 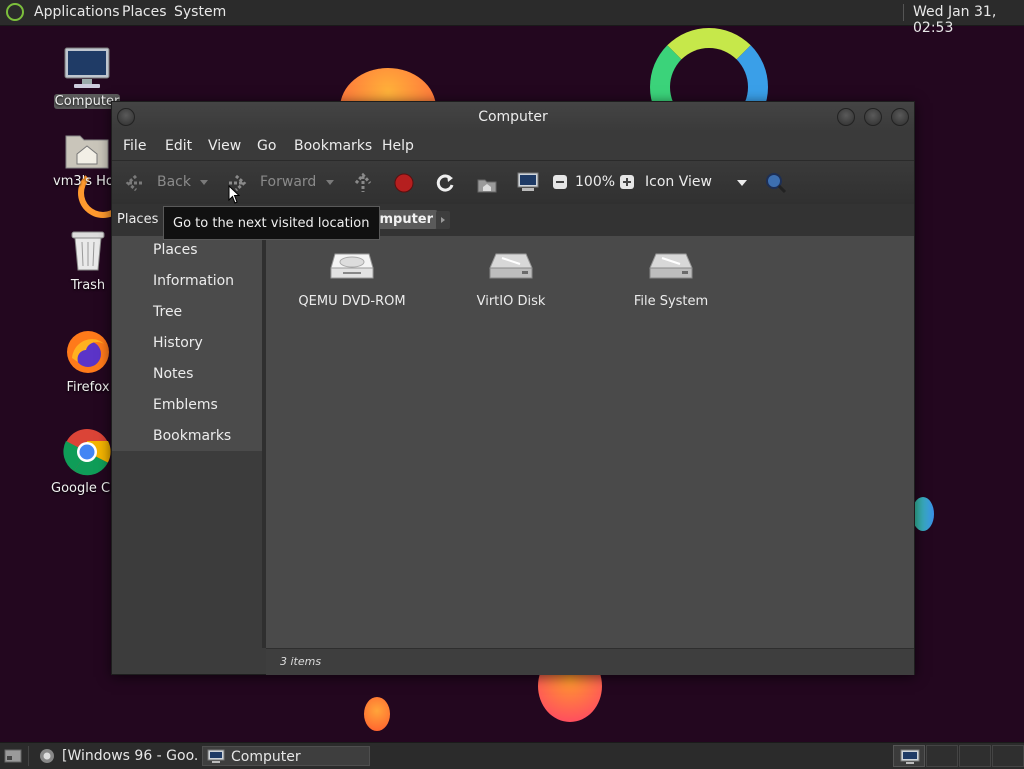 What do you see at coordinates (363, 183) in the screenshot?
I see `arrow-up-icon` at bounding box center [363, 183].